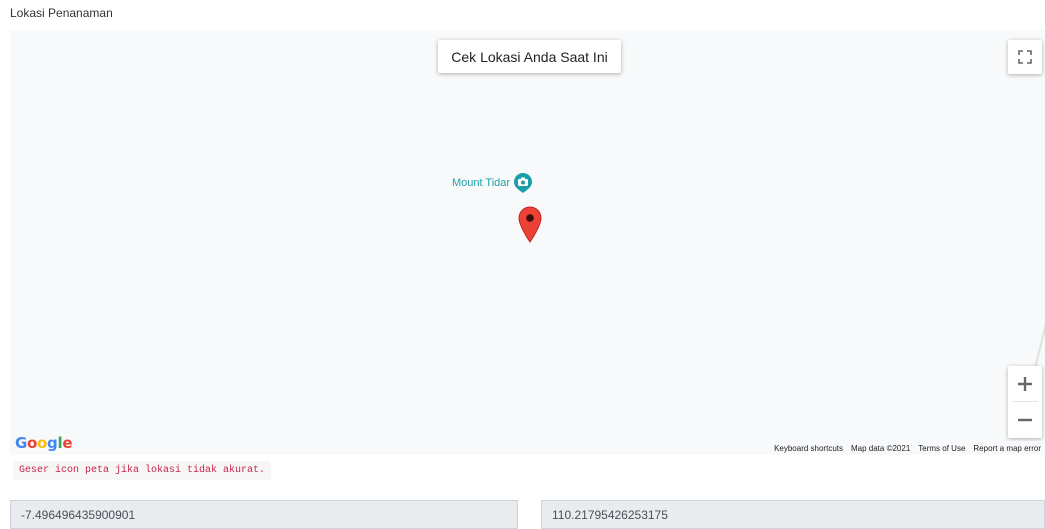  What do you see at coordinates (881, 448) in the screenshot?
I see `map-data-text: Map data ©2021` at bounding box center [881, 448].